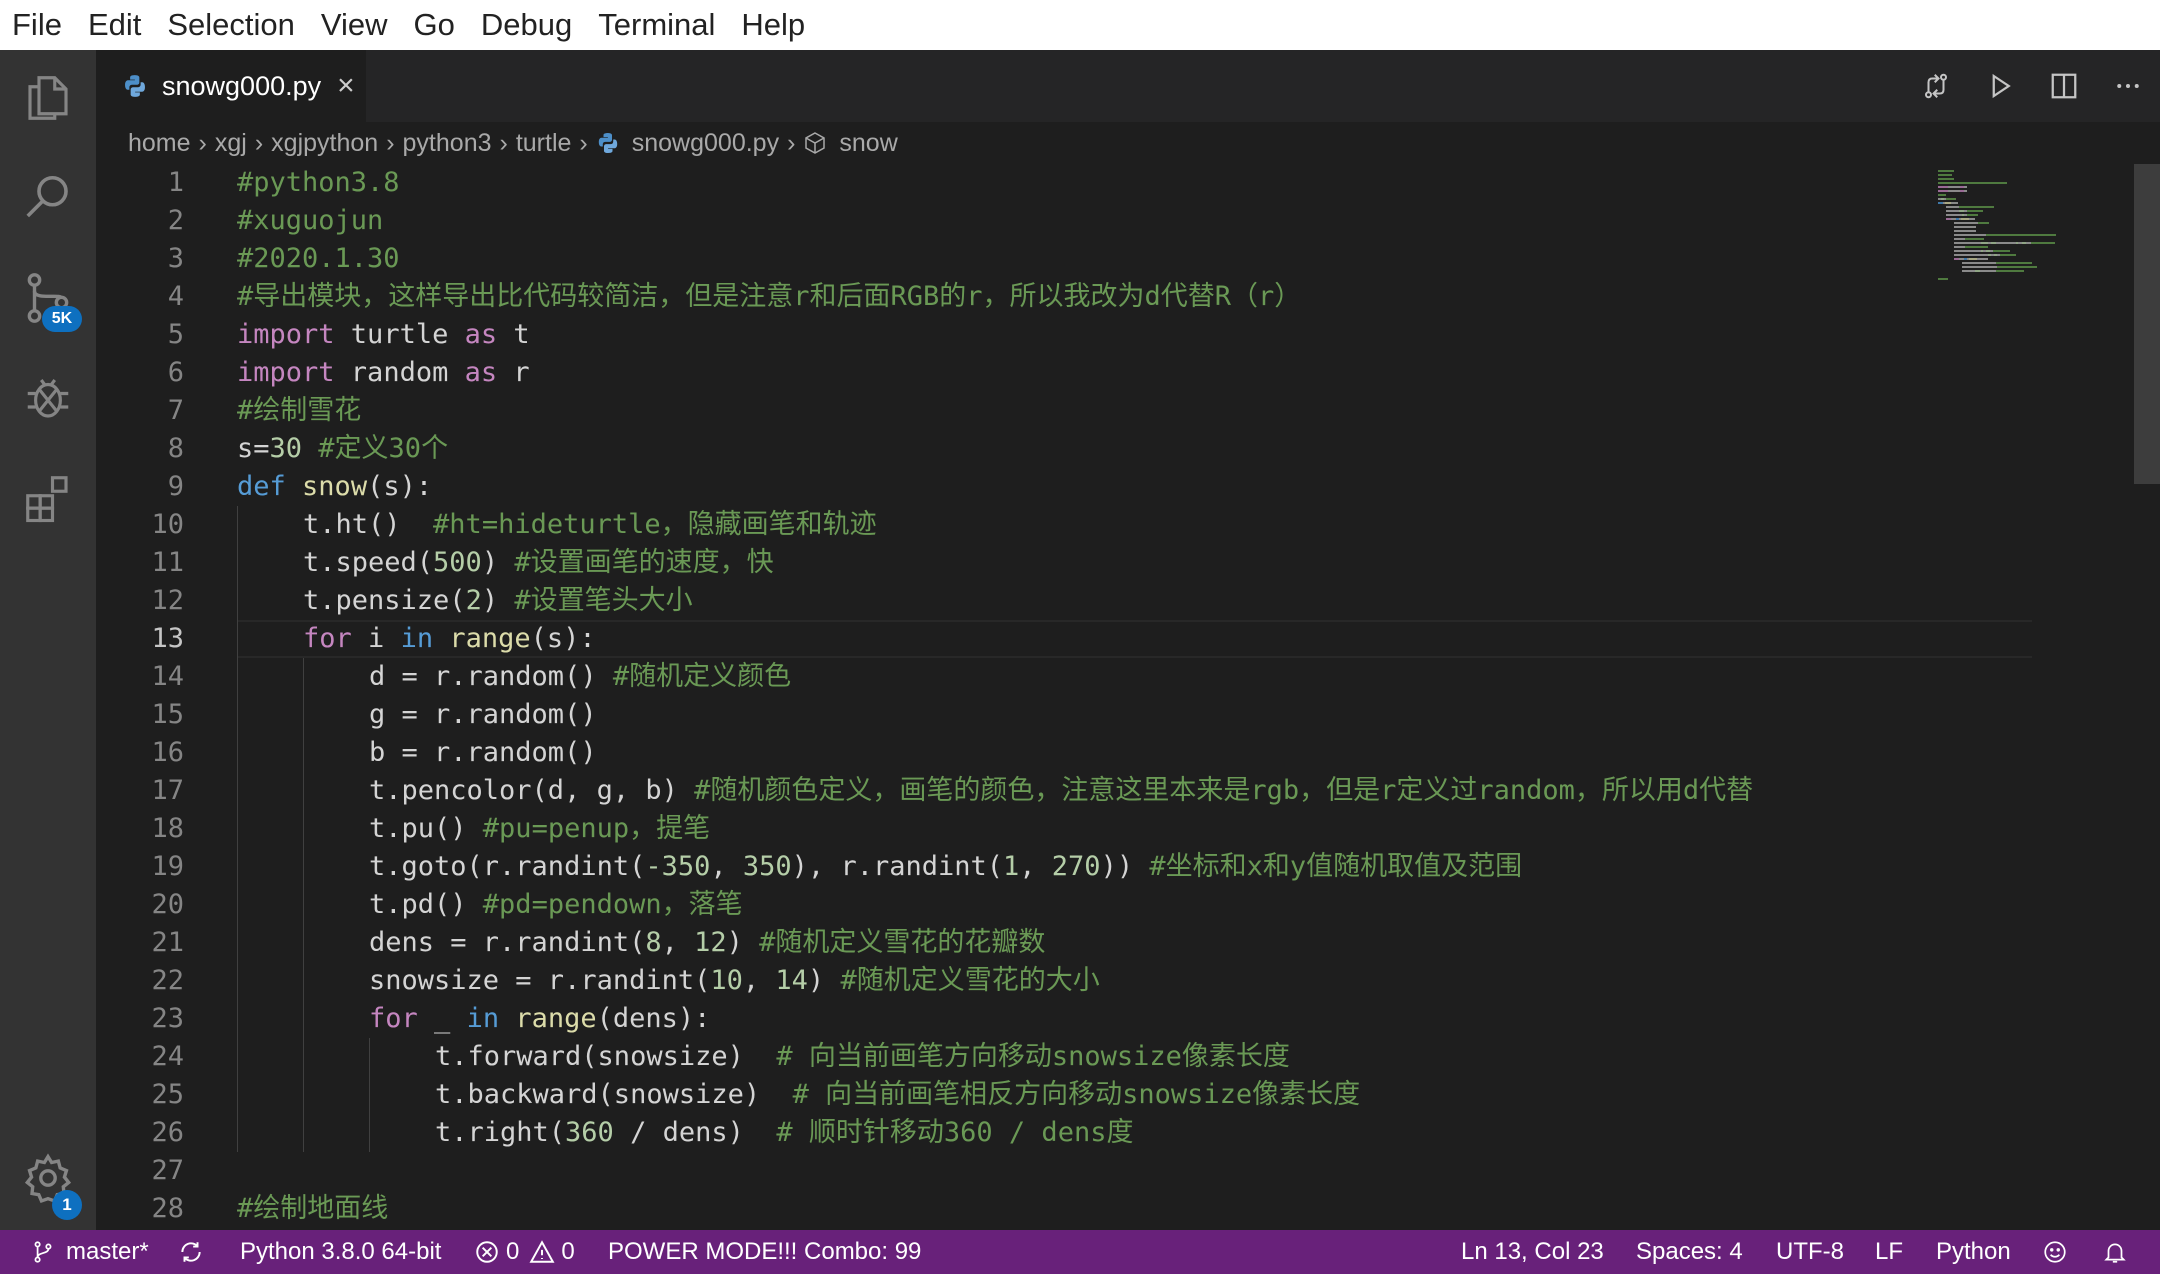  Describe the element at coordinates (140, 829) in the screenshot. I see `line-number: 18` at that location.